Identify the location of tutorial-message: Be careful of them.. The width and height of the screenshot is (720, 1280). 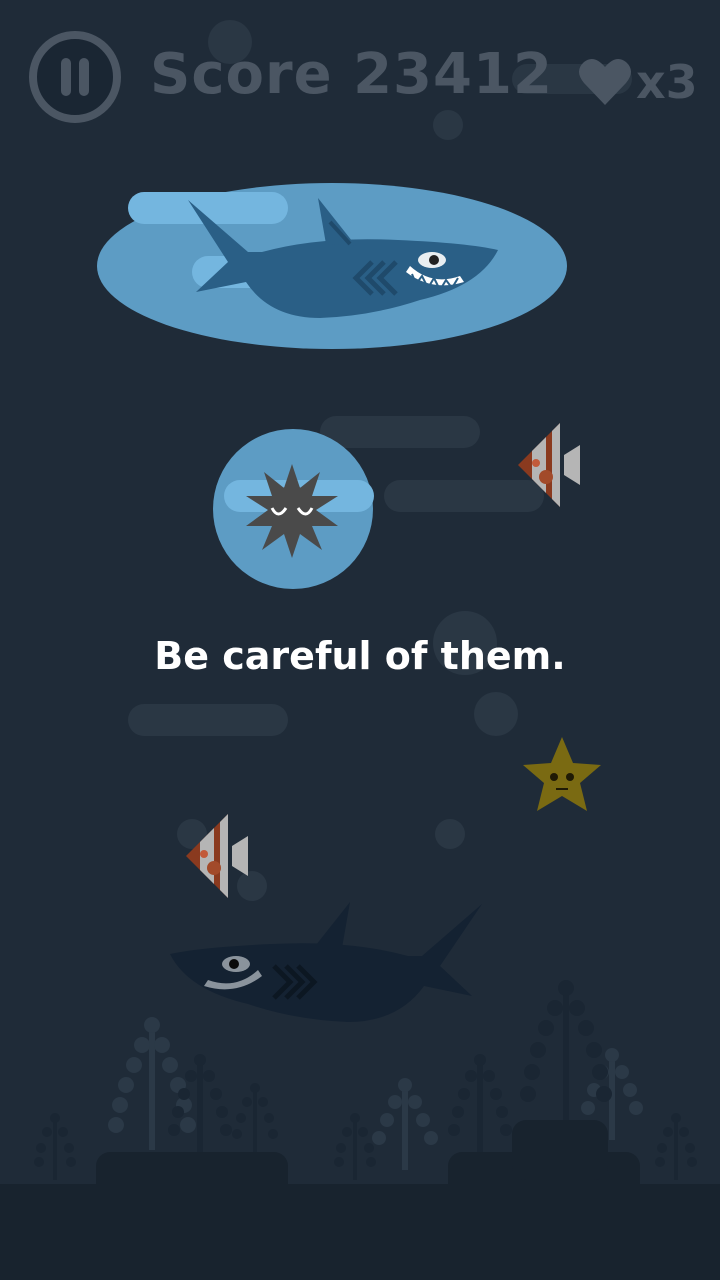
(360, 656).